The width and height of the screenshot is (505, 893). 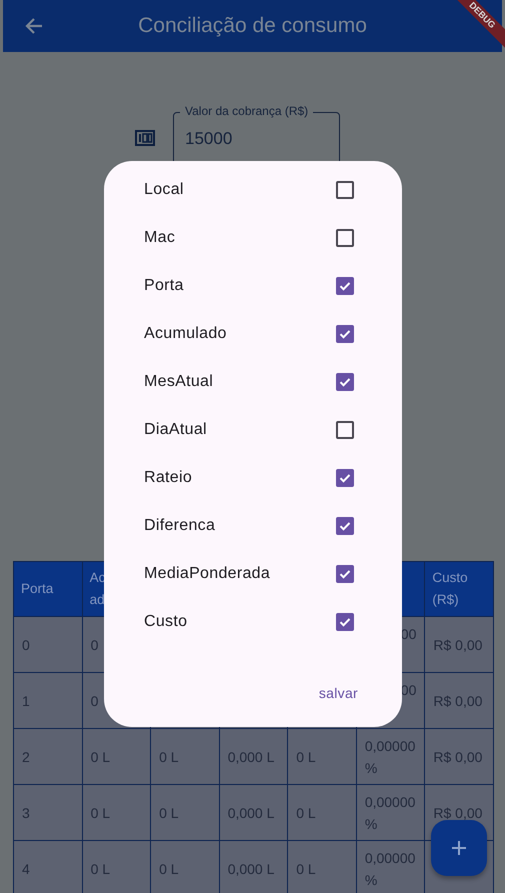 I want to click on screen-title: Conciliação de consumo, so click(x=252, y=26).